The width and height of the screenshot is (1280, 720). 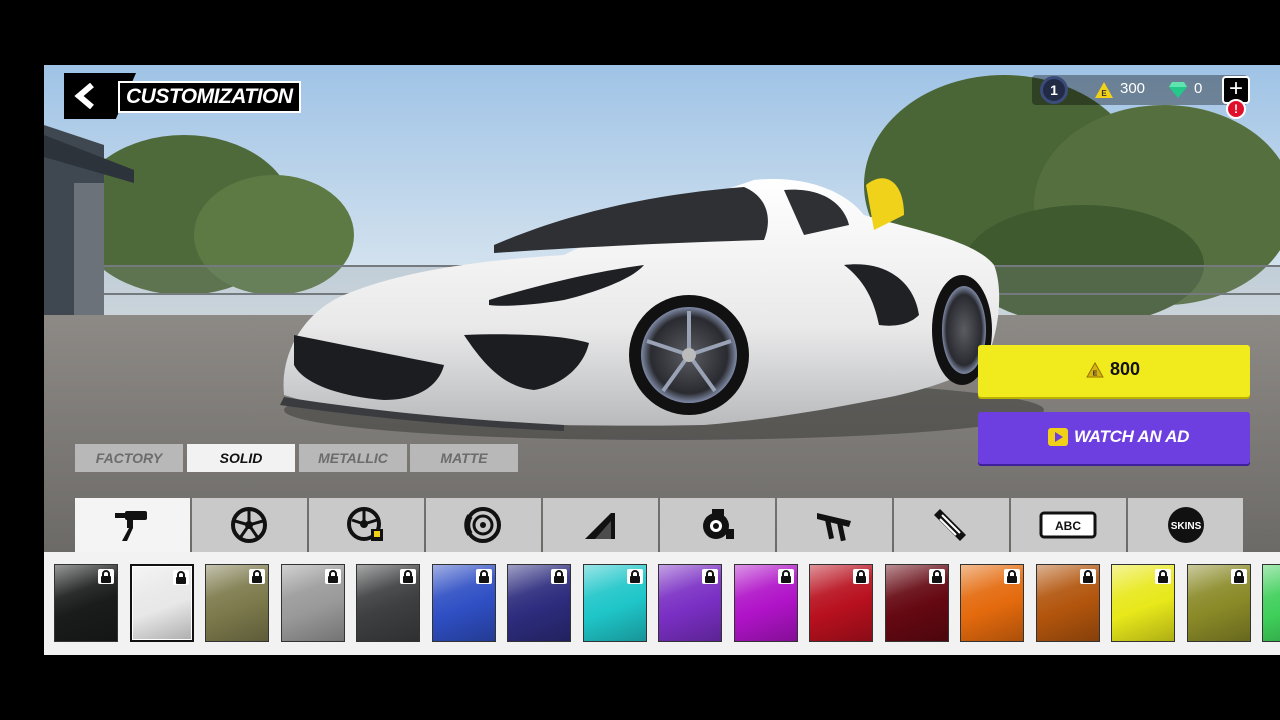 I want to click on vinyl-icon, so click(x=950, y=525).